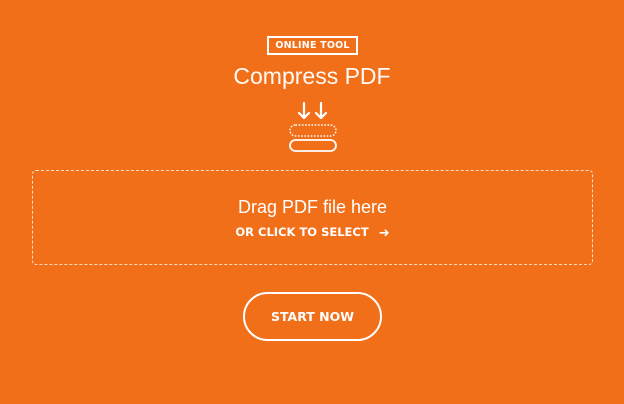 The width and height of the screenshot is (624, 404). What do you see at coordinates (313, 126) in the screenshot?
I see `compress-icon` at bounding box center [313, 126].